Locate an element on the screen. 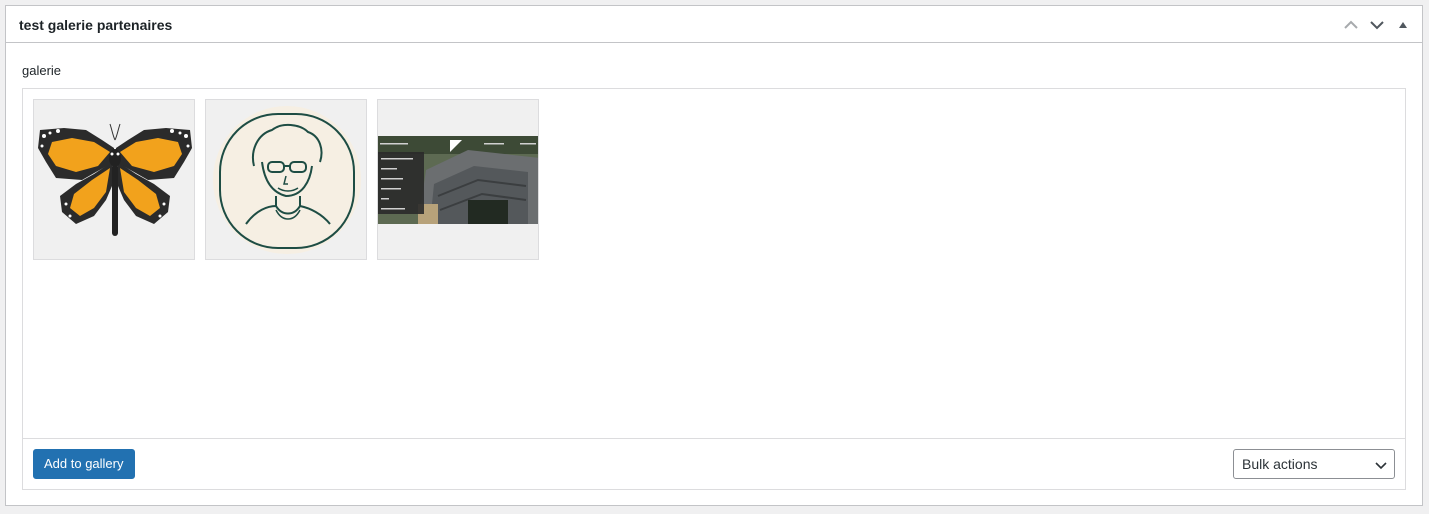 Image resolution: width=1429 pixels, height=514 pixels. website-screenshot-image is located at coordinates (458, 180).